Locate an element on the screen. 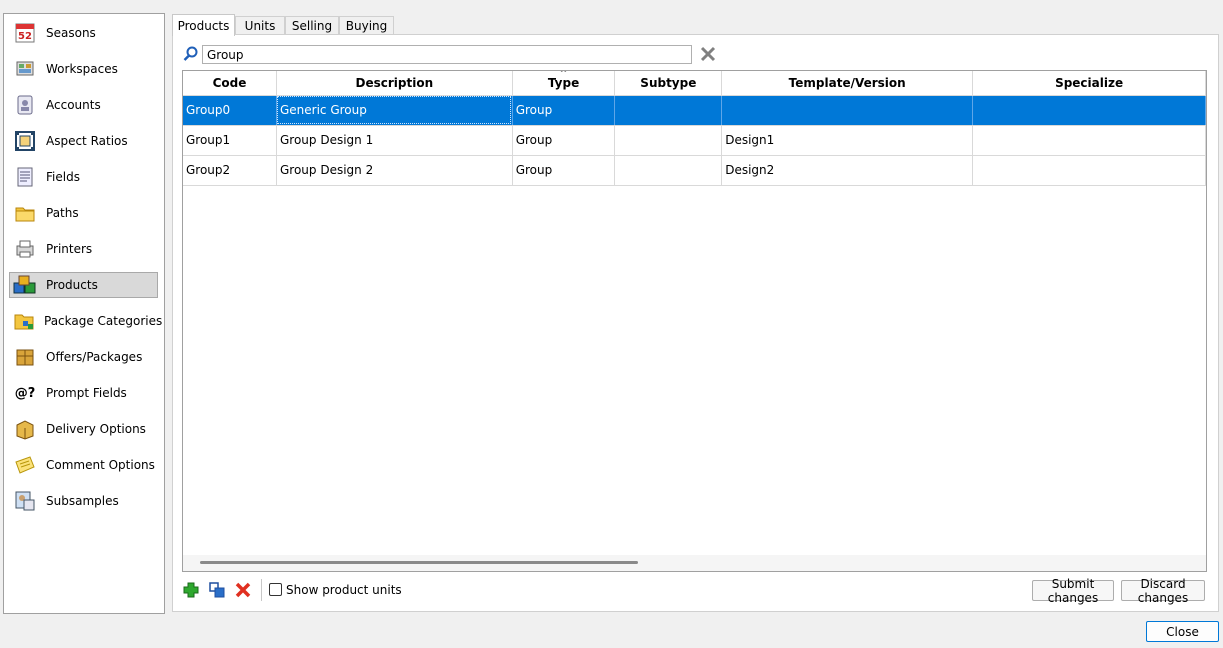  show-product-units-checkbox is located at coordinates (275, 589).